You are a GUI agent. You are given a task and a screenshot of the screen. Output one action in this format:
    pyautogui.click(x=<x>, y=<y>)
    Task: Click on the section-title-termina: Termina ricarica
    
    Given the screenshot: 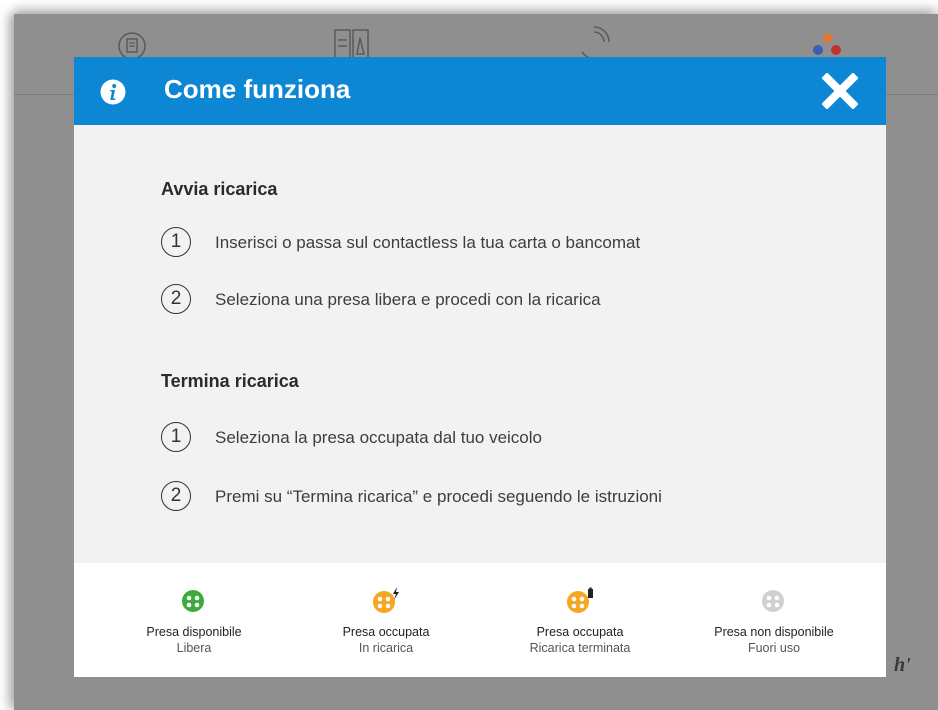 What is the action you would take?
    pyautogui.click(x=230, y=381)
    